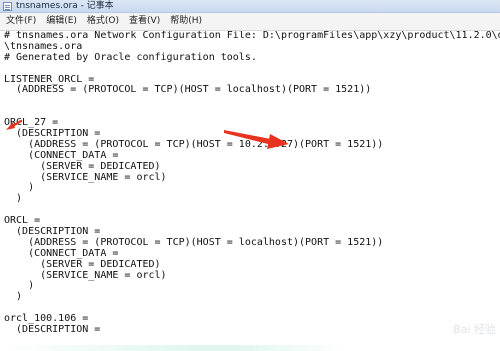  Describe the element at coordinates (14, 124) in the screenshot. I see `arrow-to-orcl27-icon` at that location.